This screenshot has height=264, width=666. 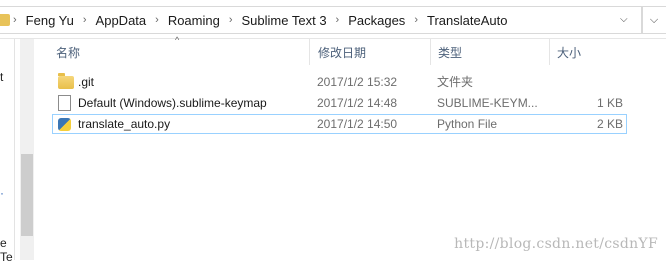 What do you see at coordinates (342, 52) in the screenshot?
I see `column-header-label: 修改日期` at bounding box center [342, 52].